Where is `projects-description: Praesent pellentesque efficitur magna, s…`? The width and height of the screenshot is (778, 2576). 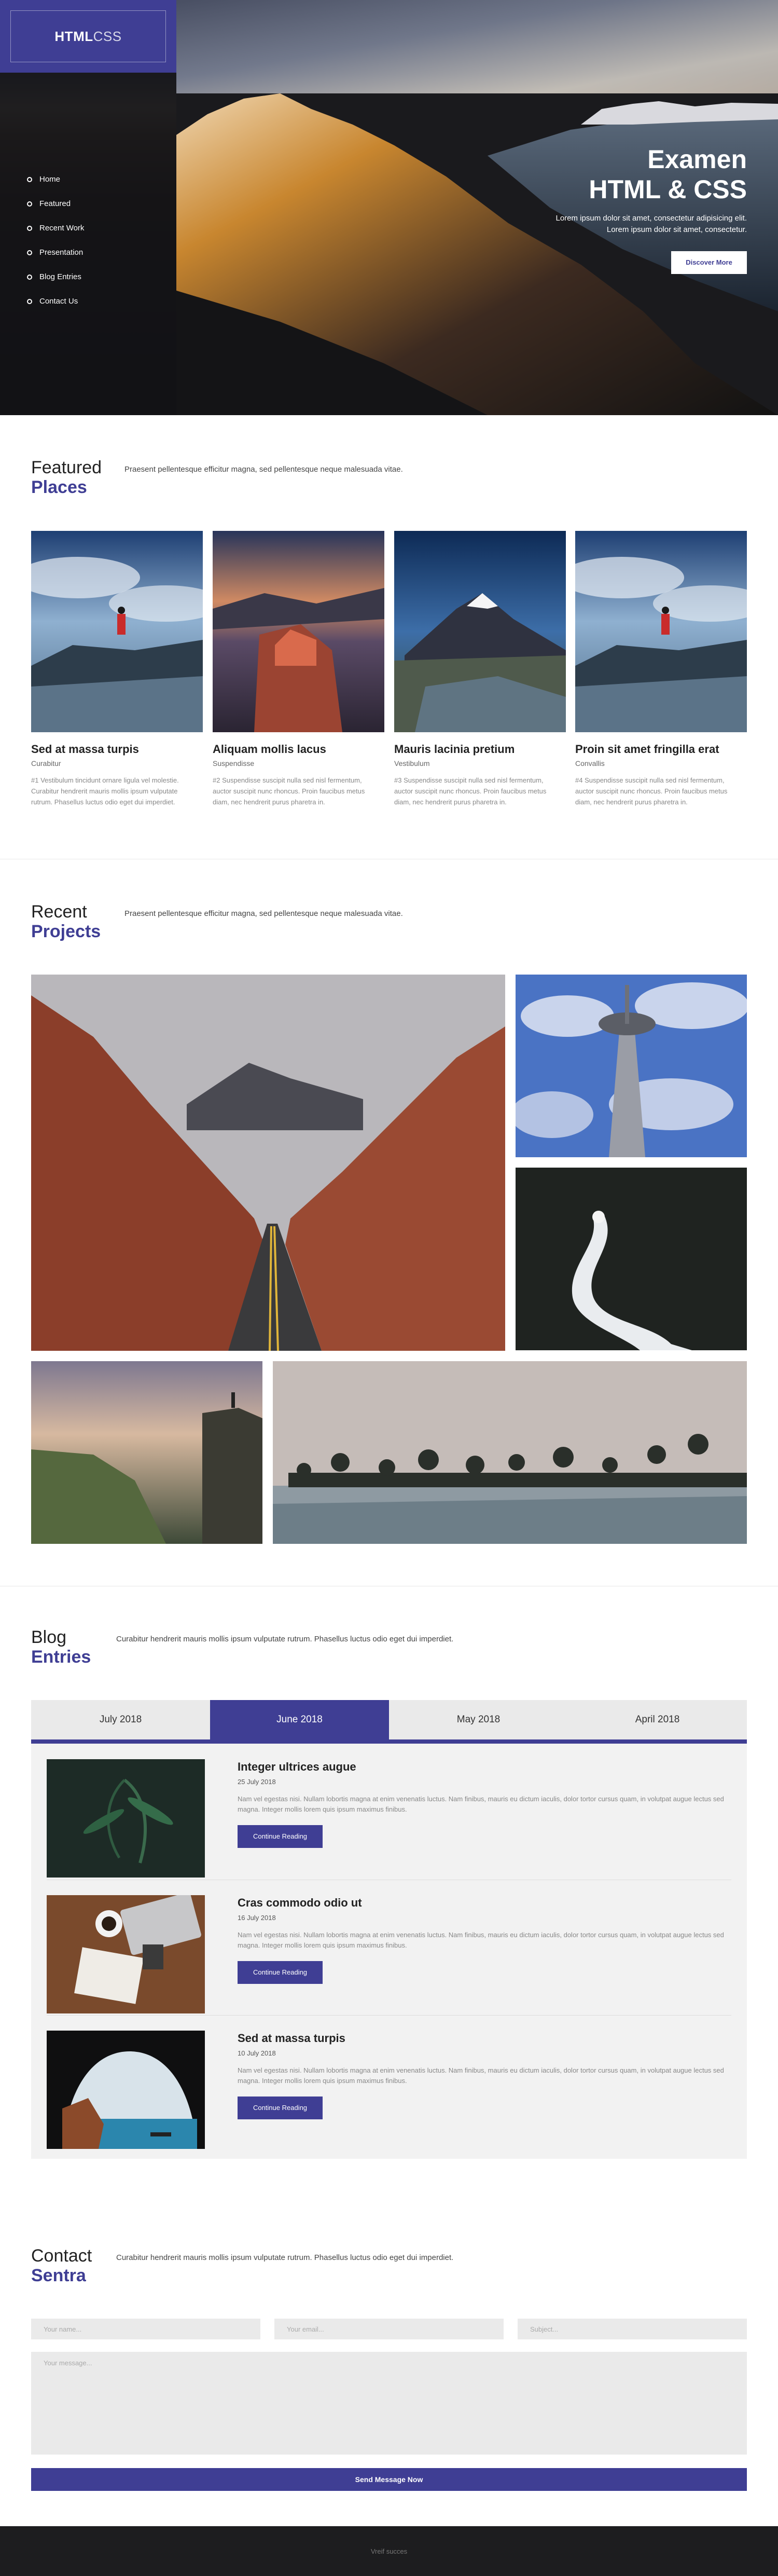 projects-description: Praesent pellentesque efficitur magna, s… is located at coordinates (263, 913).